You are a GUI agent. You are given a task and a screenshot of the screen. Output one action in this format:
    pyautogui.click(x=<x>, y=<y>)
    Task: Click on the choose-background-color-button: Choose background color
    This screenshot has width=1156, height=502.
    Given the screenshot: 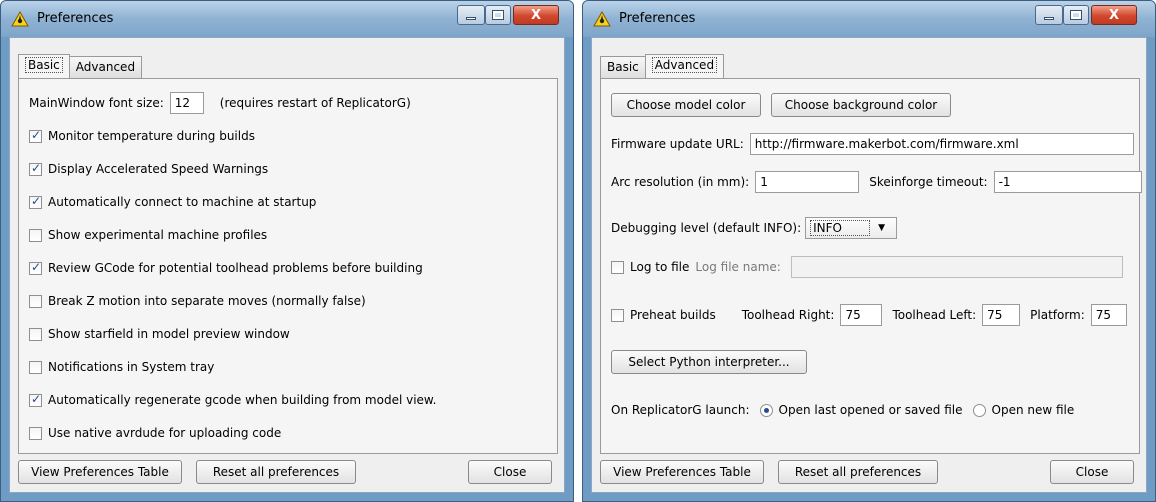 What is the action you would take?
    pyautogui.click(x=861, y=105)
    